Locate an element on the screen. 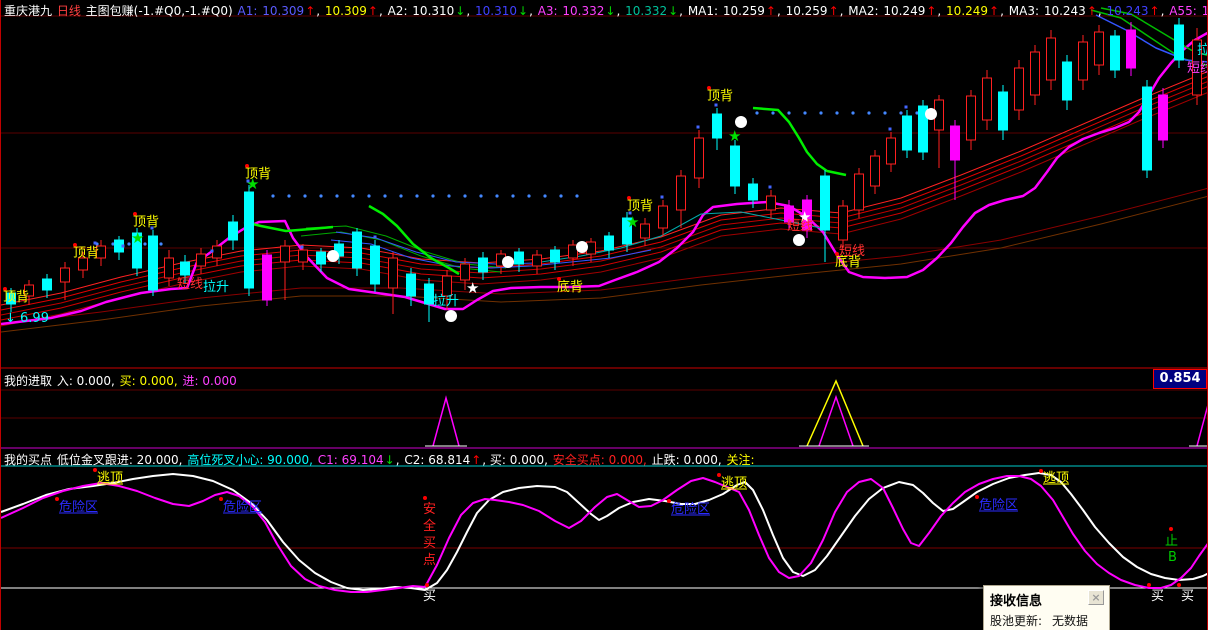 The image size is (1208, 630). text-segment: 我的买点 is located at coordinates (30, 460).